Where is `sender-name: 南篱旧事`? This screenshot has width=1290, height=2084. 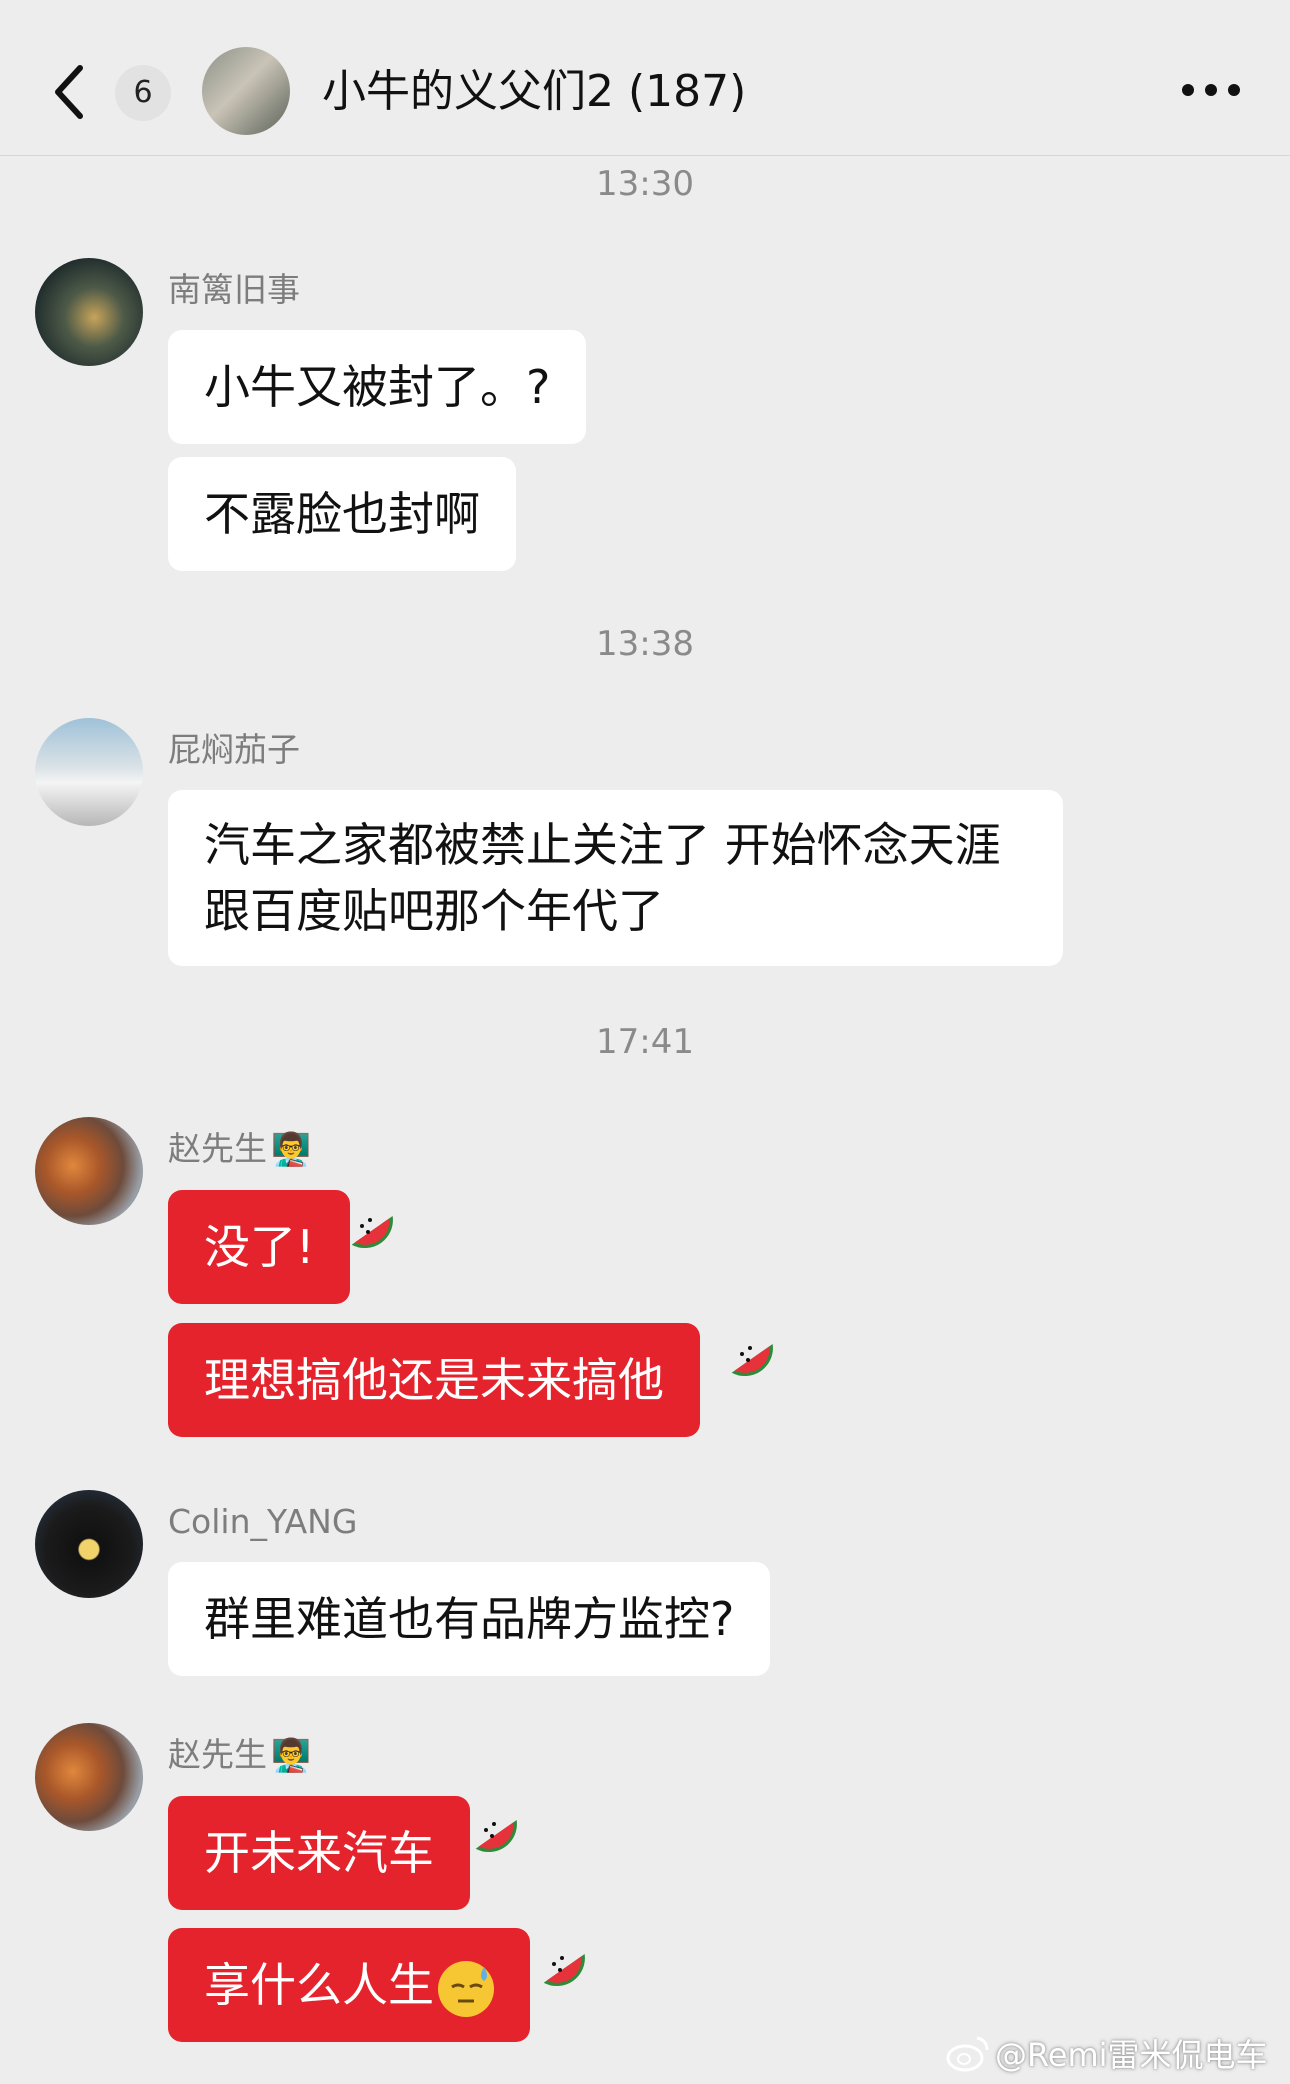 sender-name: 南篱旧事 is located at coordinates (234, 289).